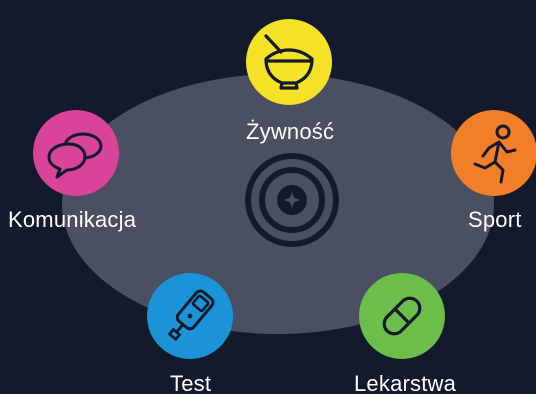 This screenshot has height=394, width=536. I want to click on test-circle, so click(190, 316).